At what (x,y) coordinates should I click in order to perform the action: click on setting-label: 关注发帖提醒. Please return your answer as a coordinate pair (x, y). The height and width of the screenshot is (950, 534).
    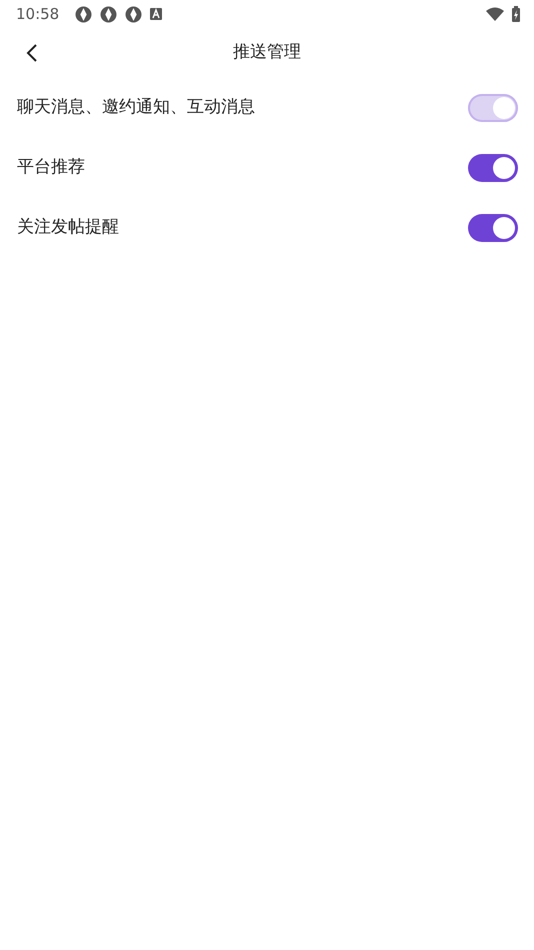
    Looking at the image, I should click on (68, 228).